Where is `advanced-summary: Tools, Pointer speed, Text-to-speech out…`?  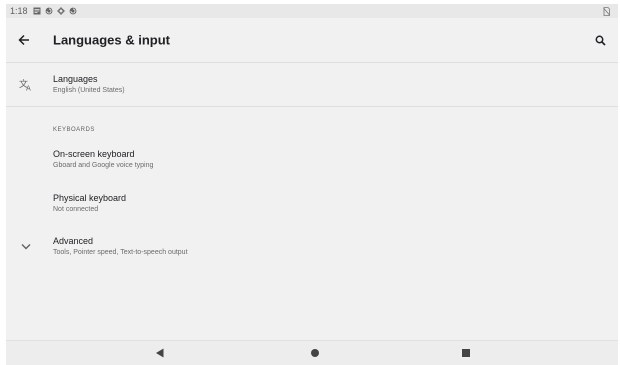
advanced-summary: Tools, Pointer speed, Text-to-speech out… is located at coordinates (120, 252).